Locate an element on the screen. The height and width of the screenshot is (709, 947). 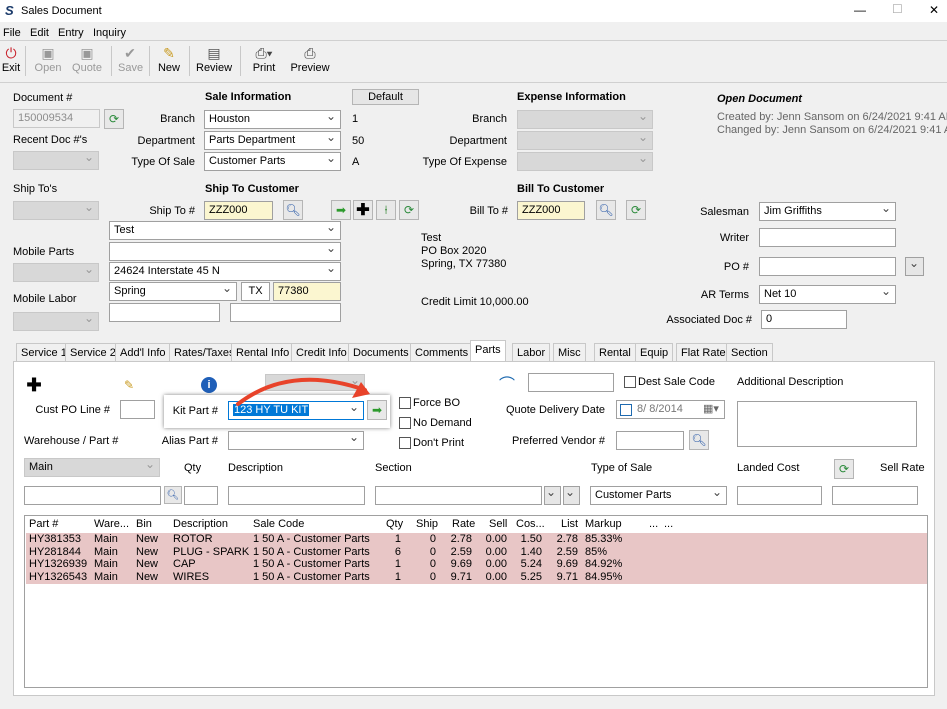
tab-rates-taxes: Rates/Taxes is located at coordinates (204, 352).